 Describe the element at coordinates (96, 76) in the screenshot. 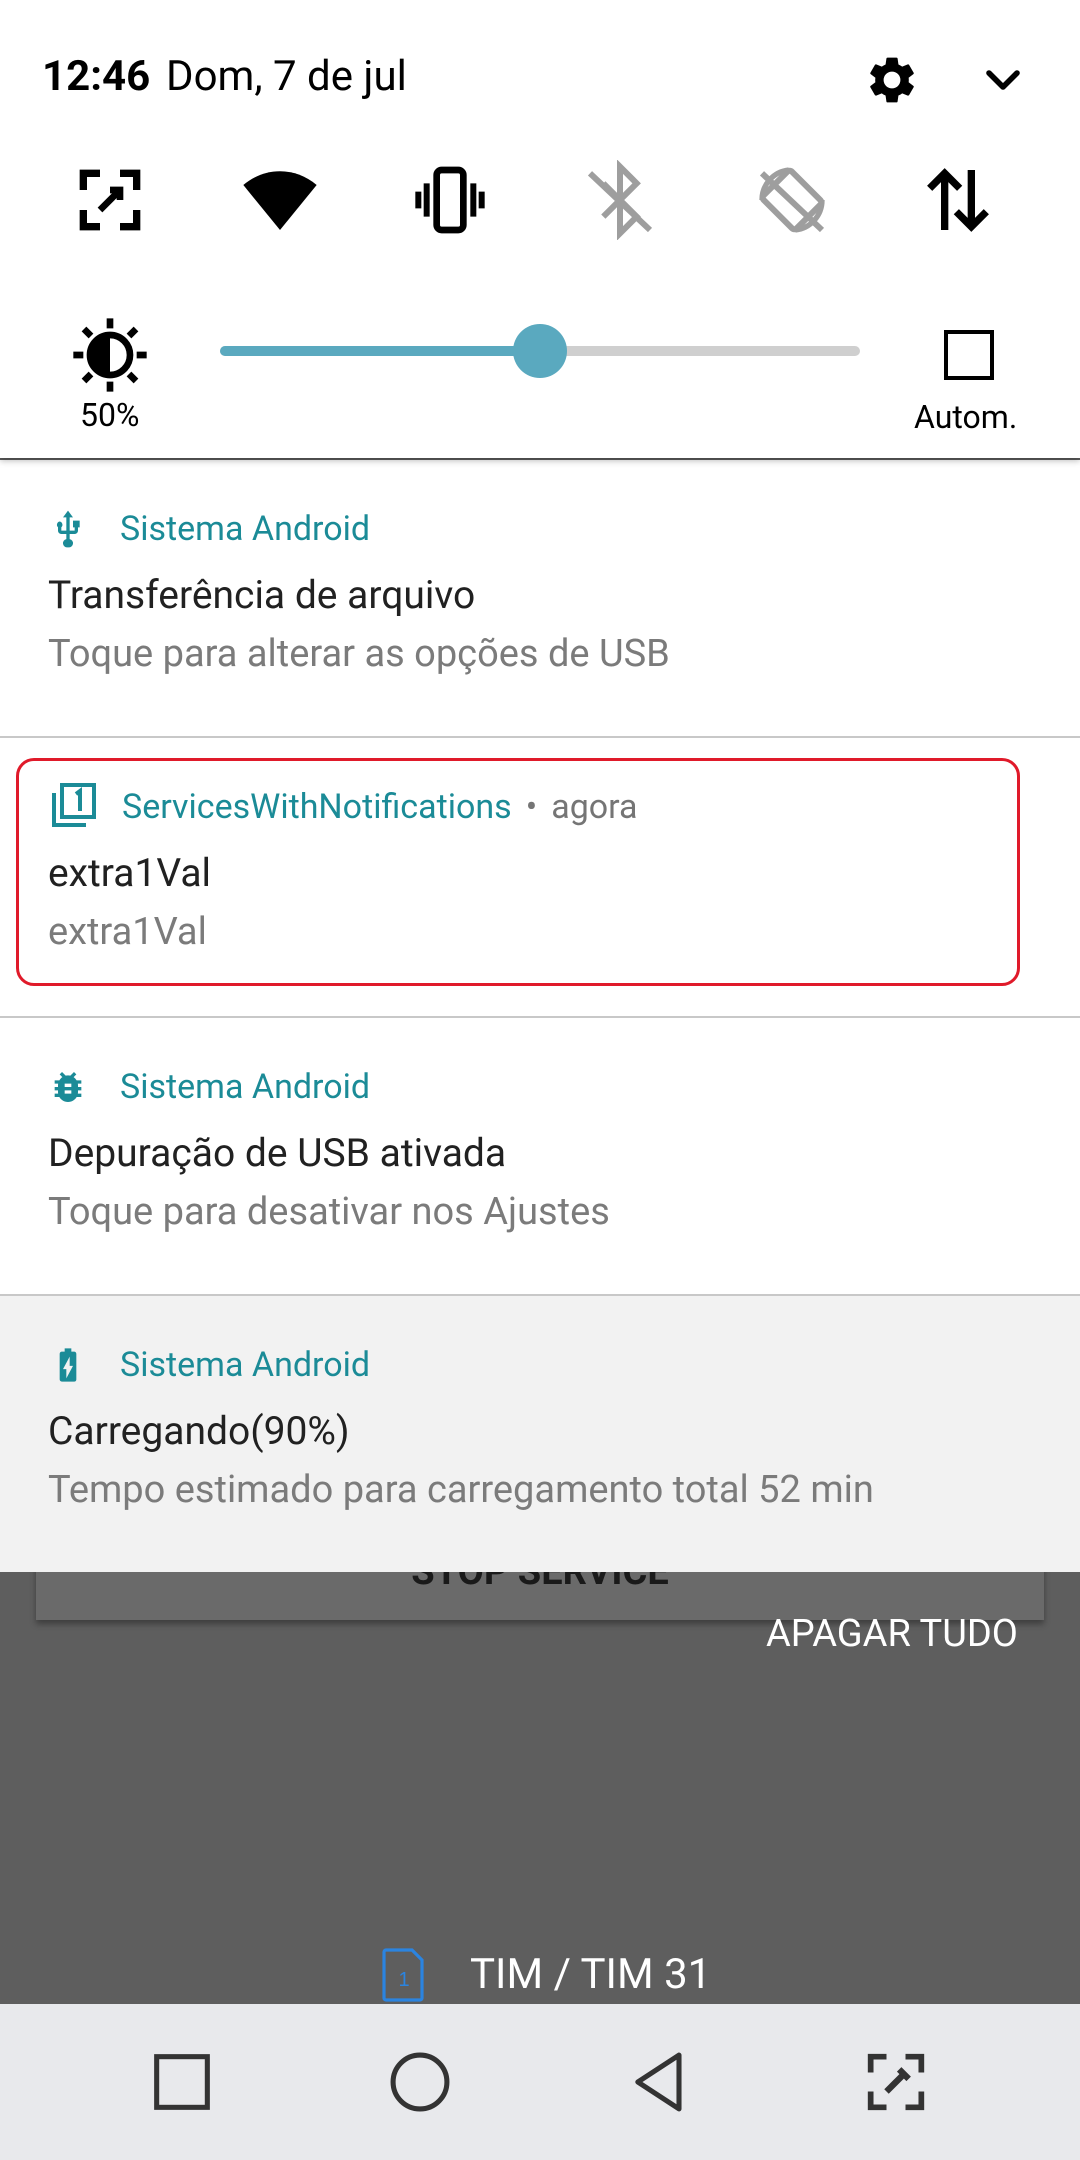

I see `clock: 12:46` at that location.